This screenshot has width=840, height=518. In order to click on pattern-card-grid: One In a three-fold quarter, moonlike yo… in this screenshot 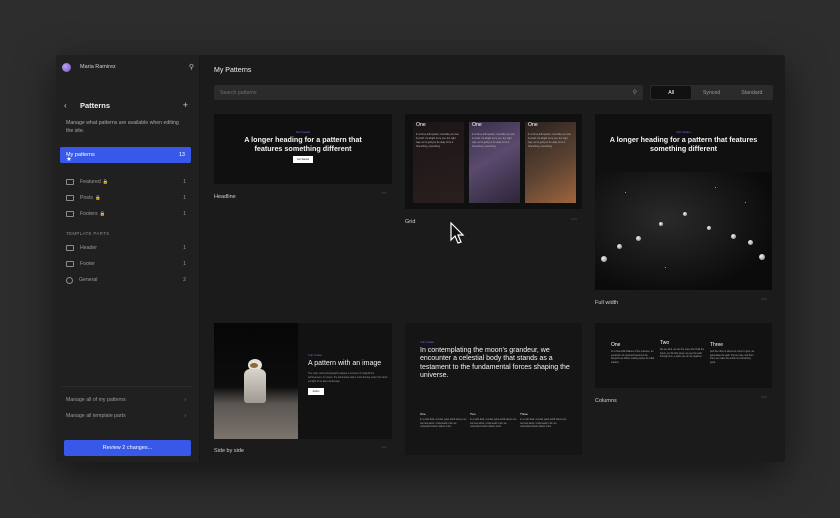, I will do `click(493, 161)`.